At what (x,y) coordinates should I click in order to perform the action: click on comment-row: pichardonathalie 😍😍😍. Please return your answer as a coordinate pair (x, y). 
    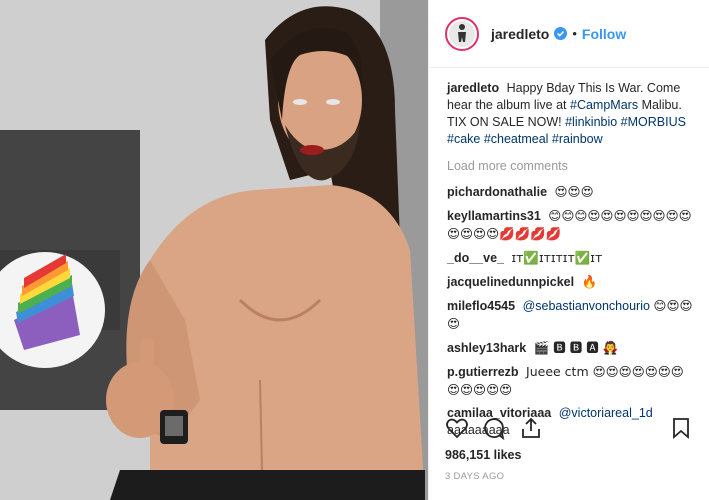
    Looking at the image, I should click on (570, 192).